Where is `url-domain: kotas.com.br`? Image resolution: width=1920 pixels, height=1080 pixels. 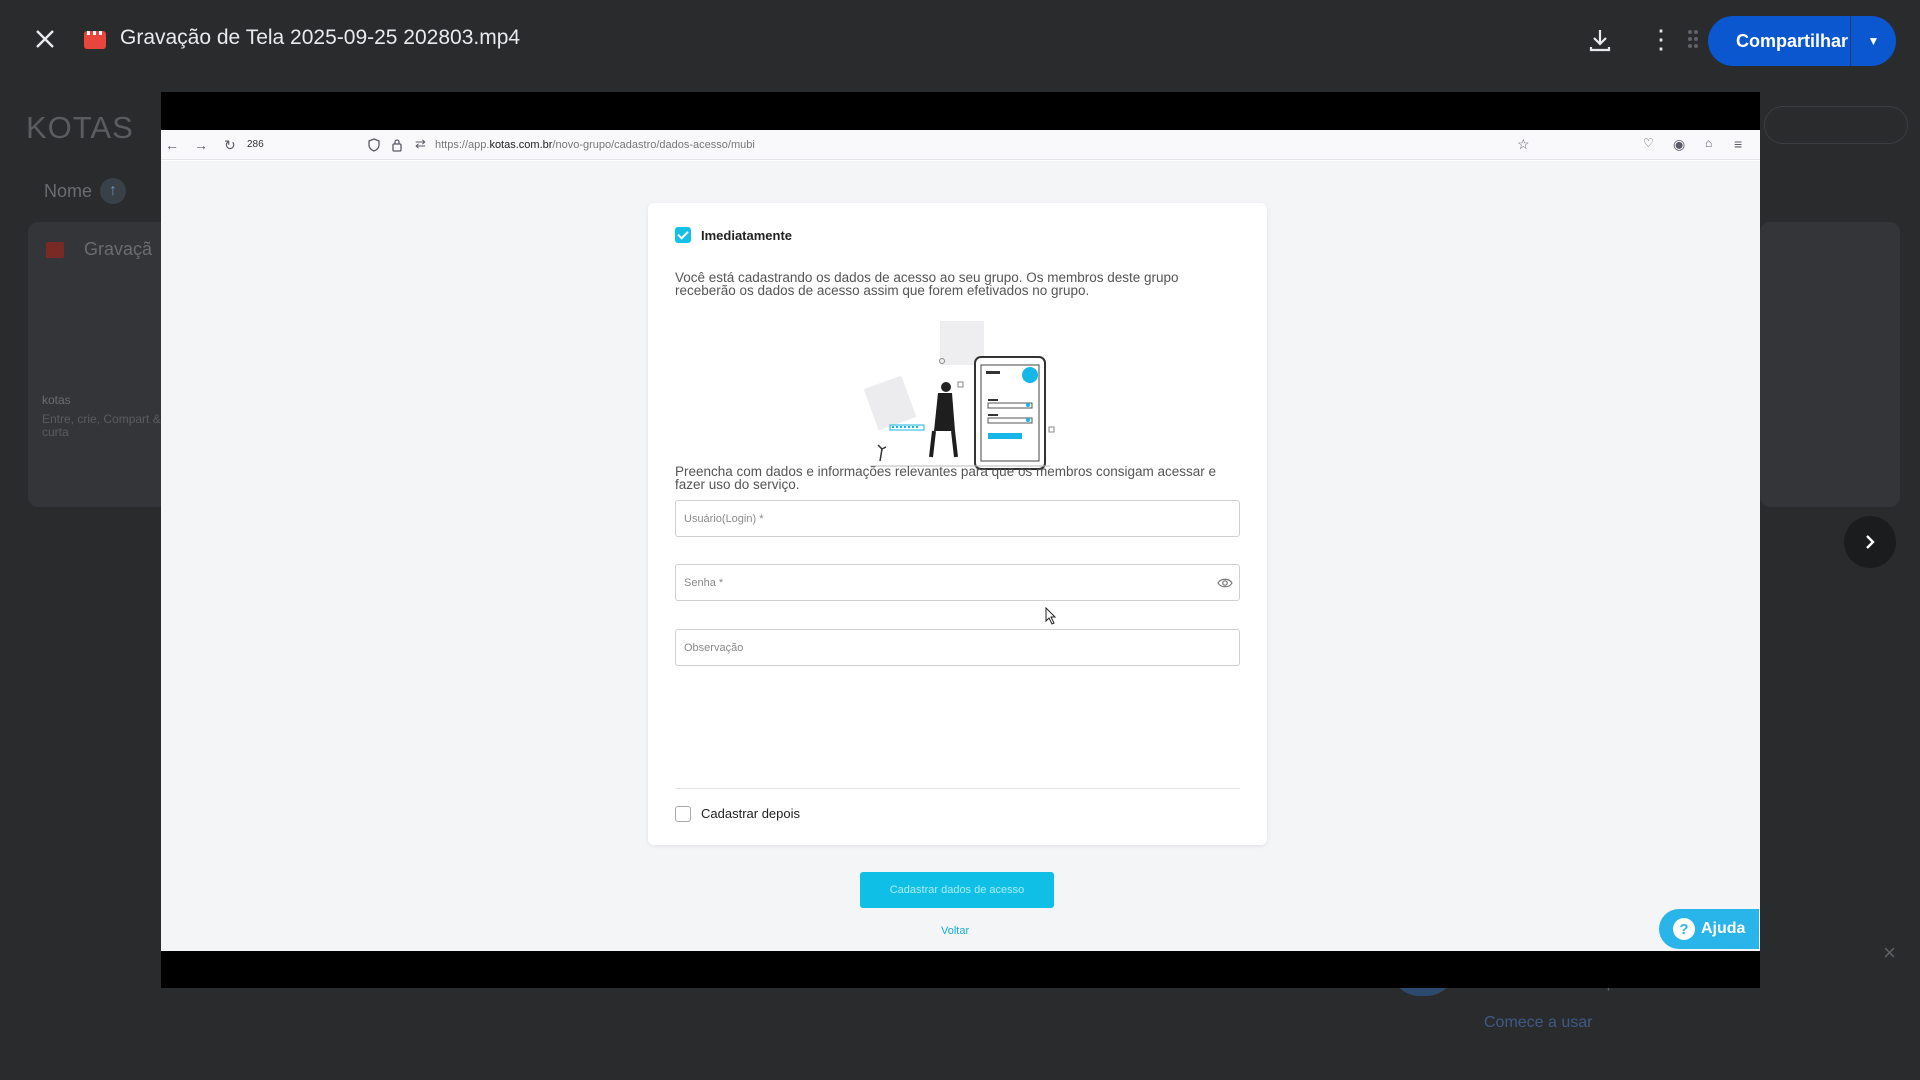
url-domain: kotas.com.br is located at coordinates (521, 145).